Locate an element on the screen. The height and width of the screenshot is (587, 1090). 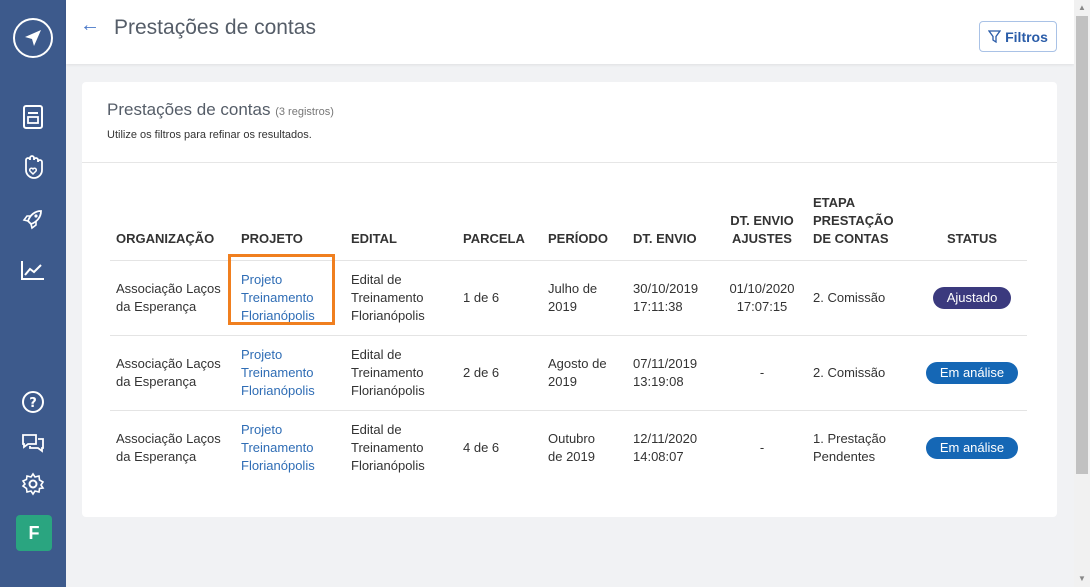
cell-dt-envio: 07/11/2019 13:19:08 is located at coordinates (672, 373).